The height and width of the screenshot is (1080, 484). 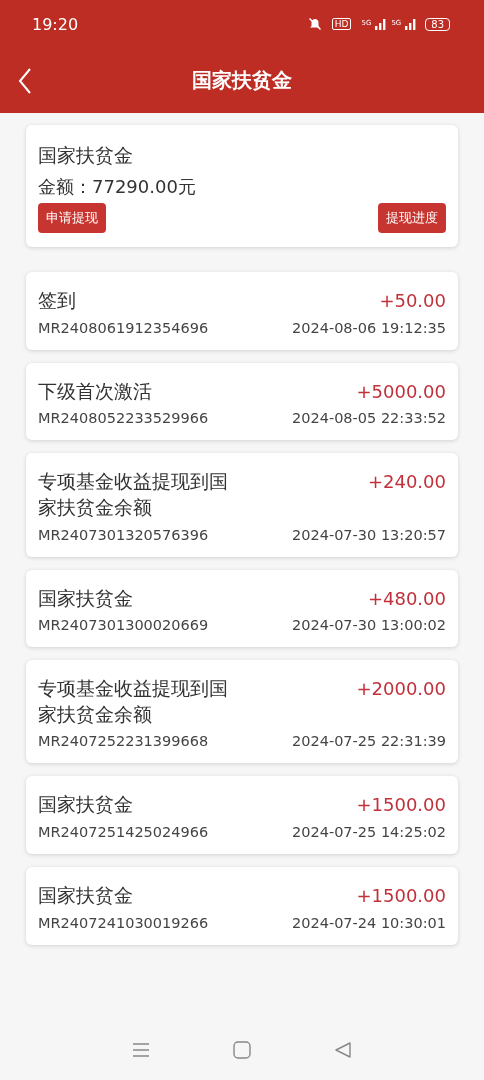 I want to click on record-time: 2024-08-05 22:33:52, so click(x=369, y=418).